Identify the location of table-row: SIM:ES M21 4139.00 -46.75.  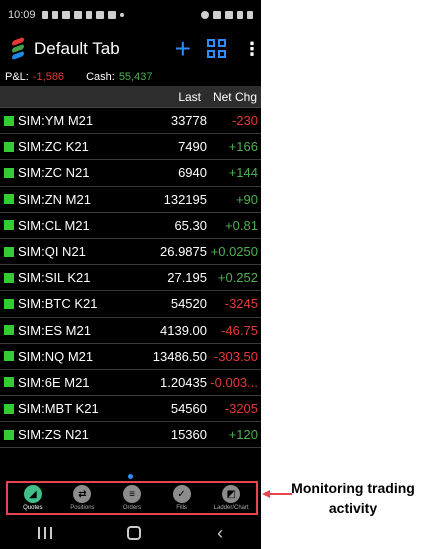
(130, 331).